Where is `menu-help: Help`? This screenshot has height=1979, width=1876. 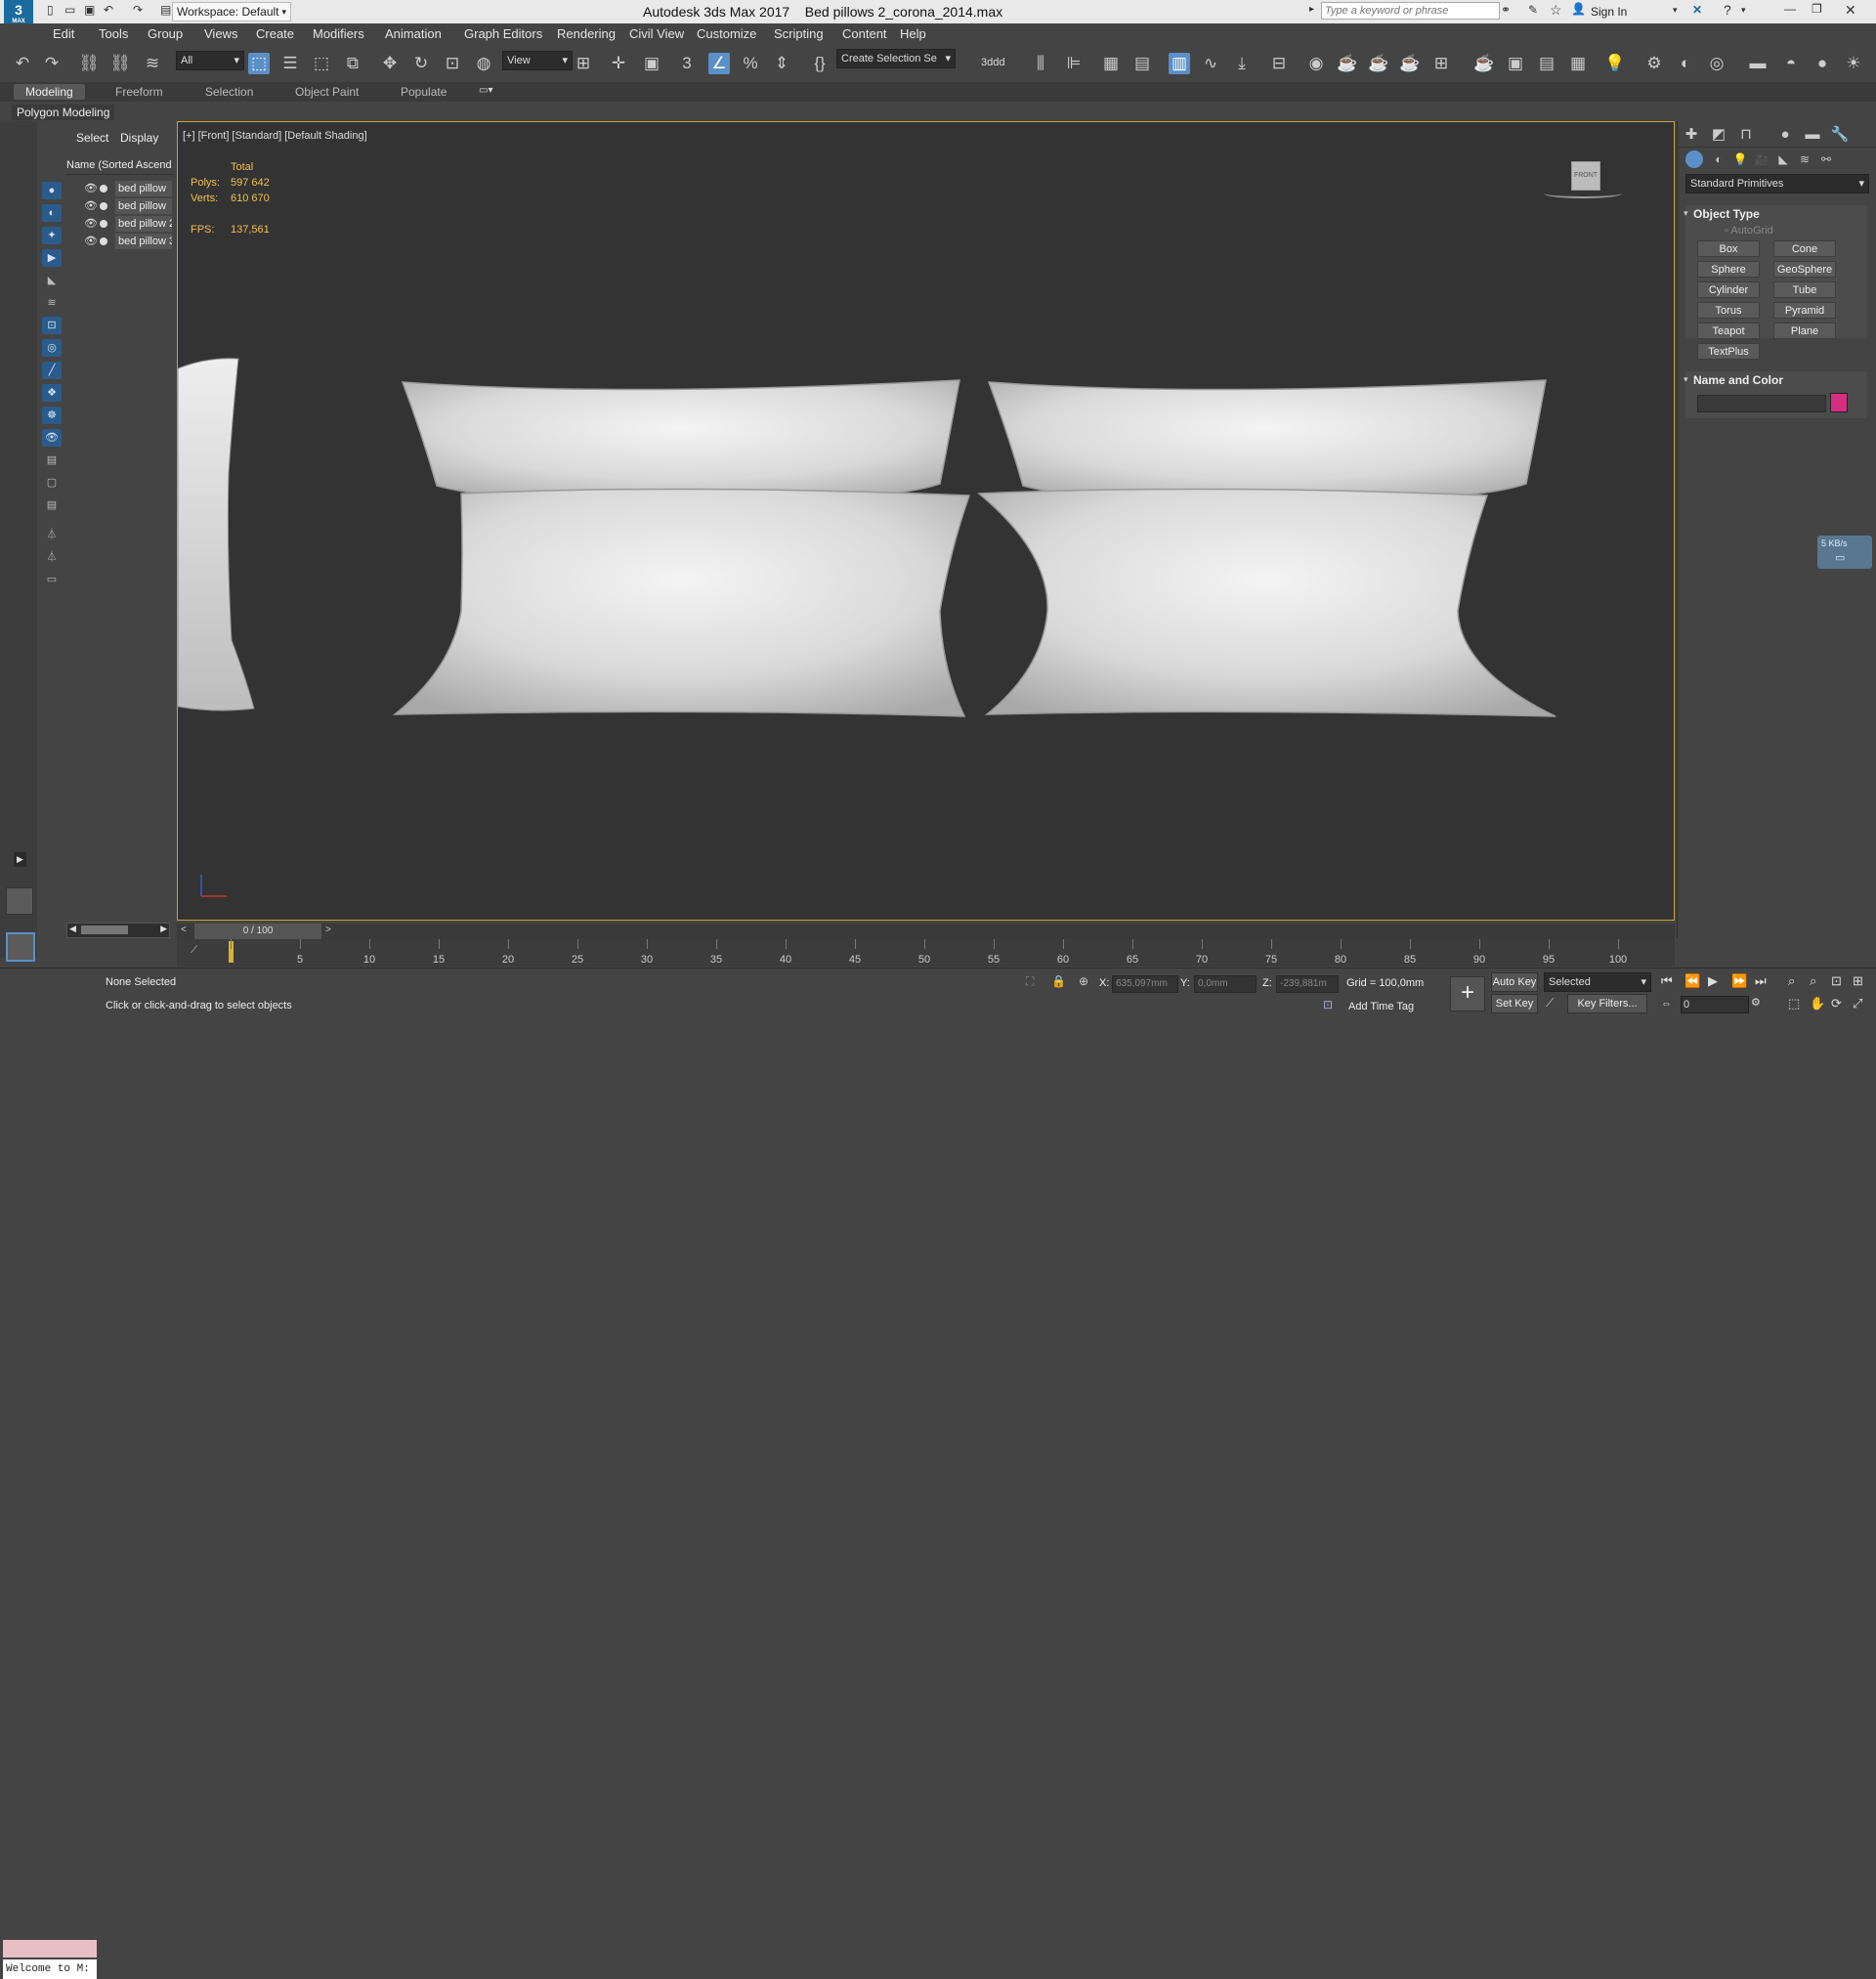
menu-help: Help is located at coordinates (913, 33).